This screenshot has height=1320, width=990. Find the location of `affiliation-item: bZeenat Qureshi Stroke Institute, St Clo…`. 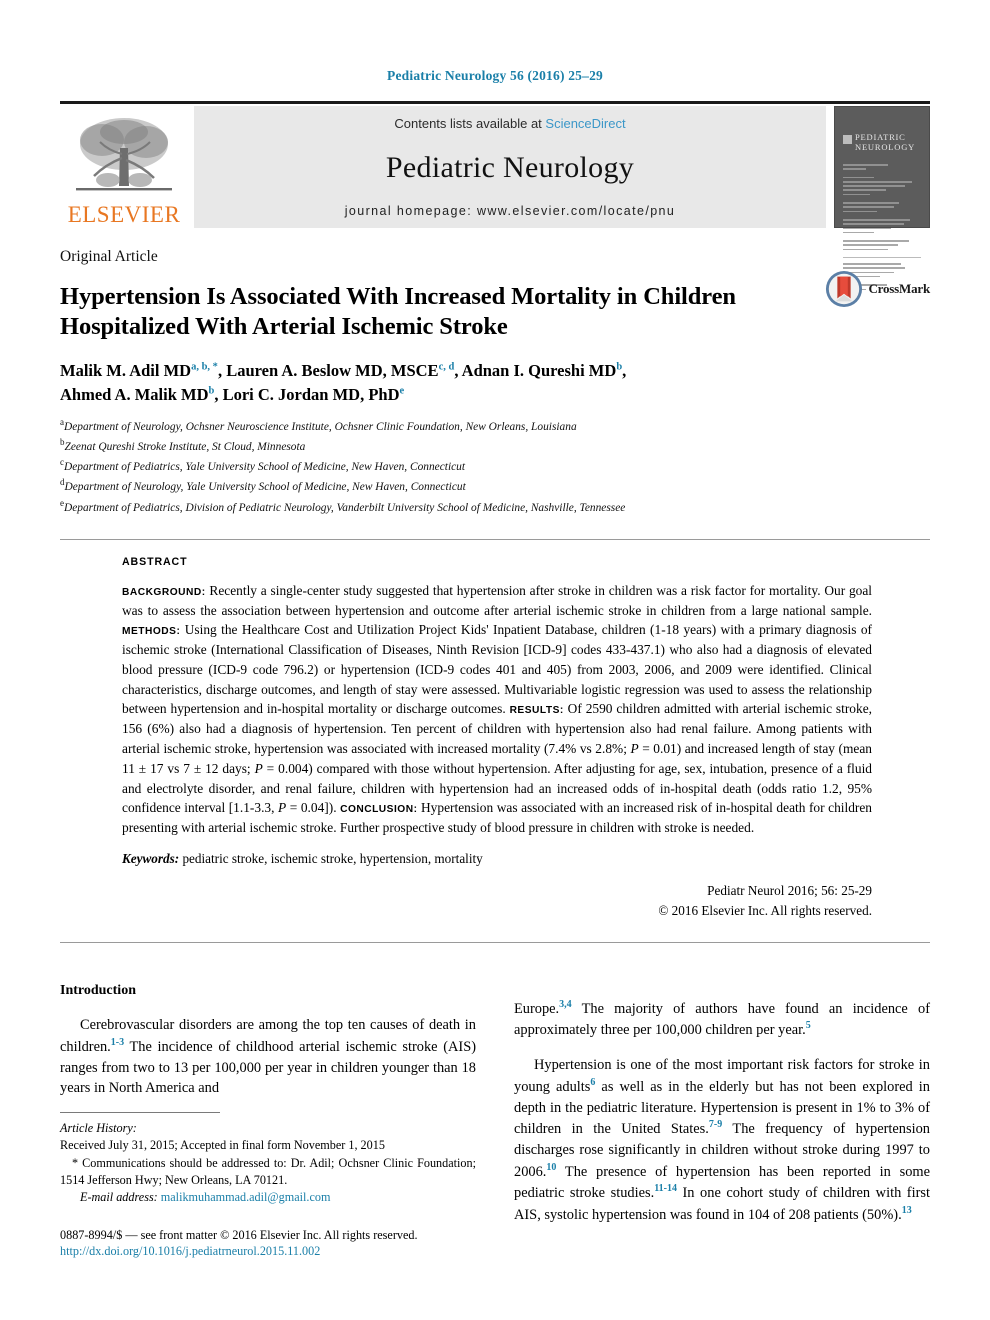

affiliation-item: bZeenat Qureshi Stroke Institute, St Clo… is located at coordinates (495, 446).